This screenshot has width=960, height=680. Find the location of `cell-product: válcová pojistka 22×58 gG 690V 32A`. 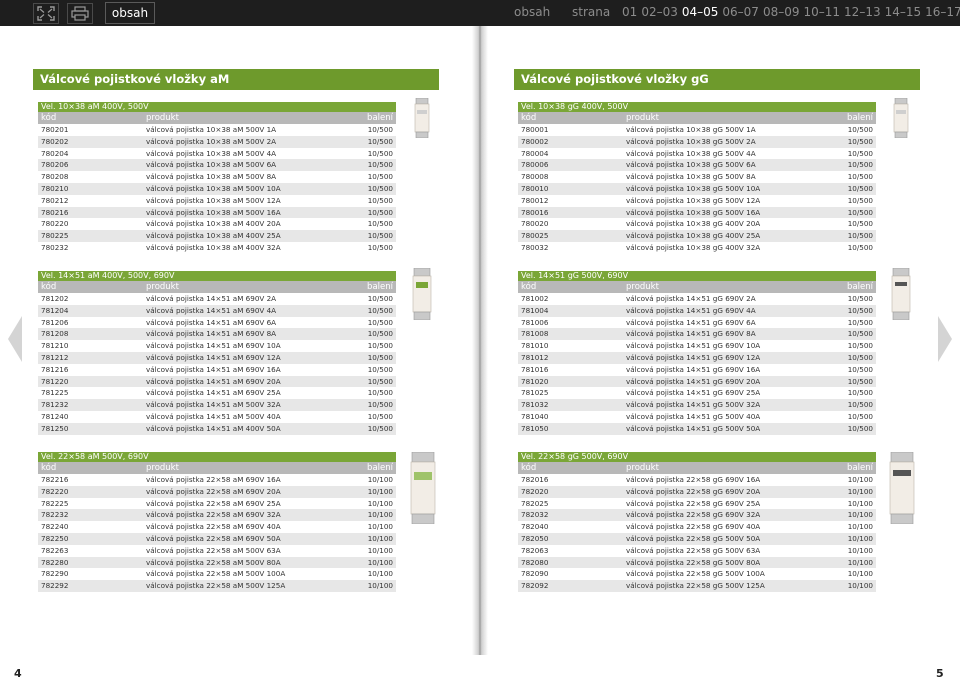

cell-product: válcová pojistka 22×58 gG 690V 32A is located at coordinates (693, 515).